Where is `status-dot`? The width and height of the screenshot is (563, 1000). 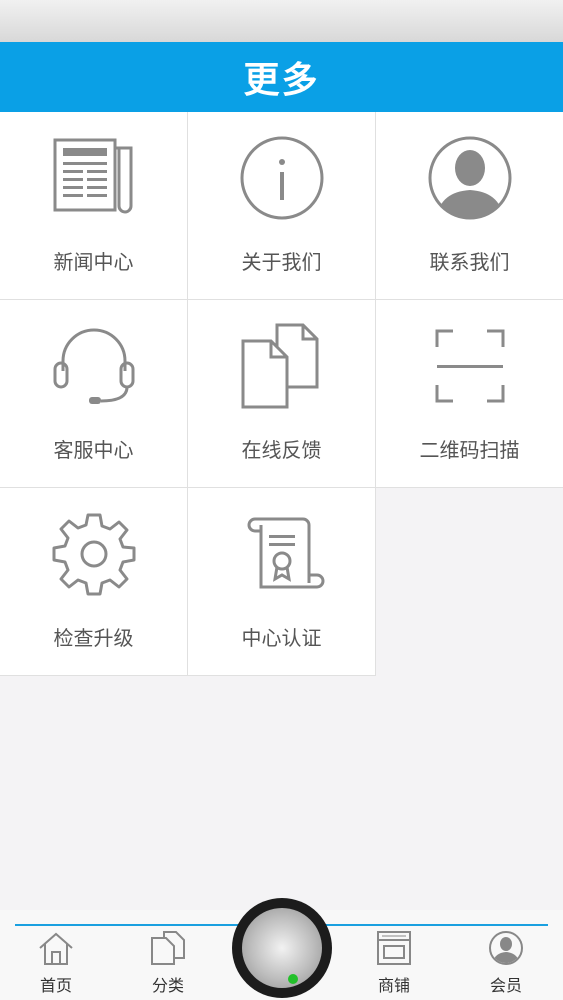 status-dot is located at coordinates (293, 979).